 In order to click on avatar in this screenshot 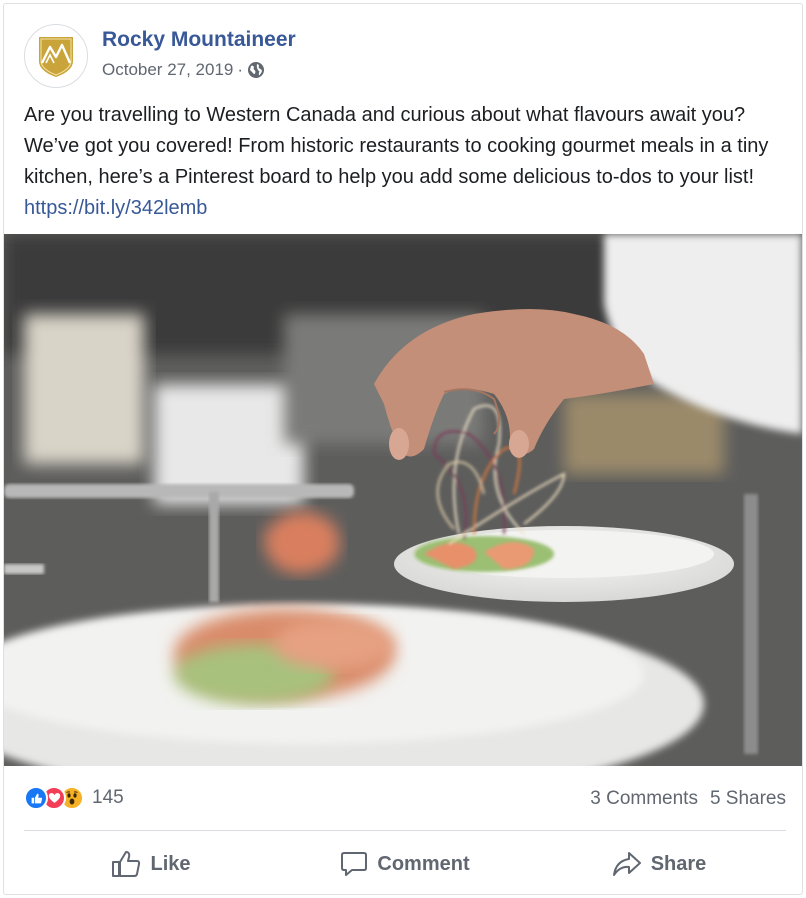, I will do `click(56, 56)`.